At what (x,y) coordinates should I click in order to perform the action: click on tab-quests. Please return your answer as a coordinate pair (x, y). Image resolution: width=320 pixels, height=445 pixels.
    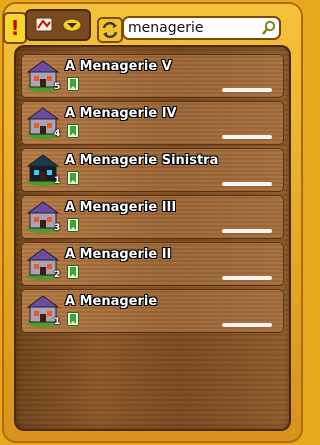
    Looking at the image, I should click on (44, 25).